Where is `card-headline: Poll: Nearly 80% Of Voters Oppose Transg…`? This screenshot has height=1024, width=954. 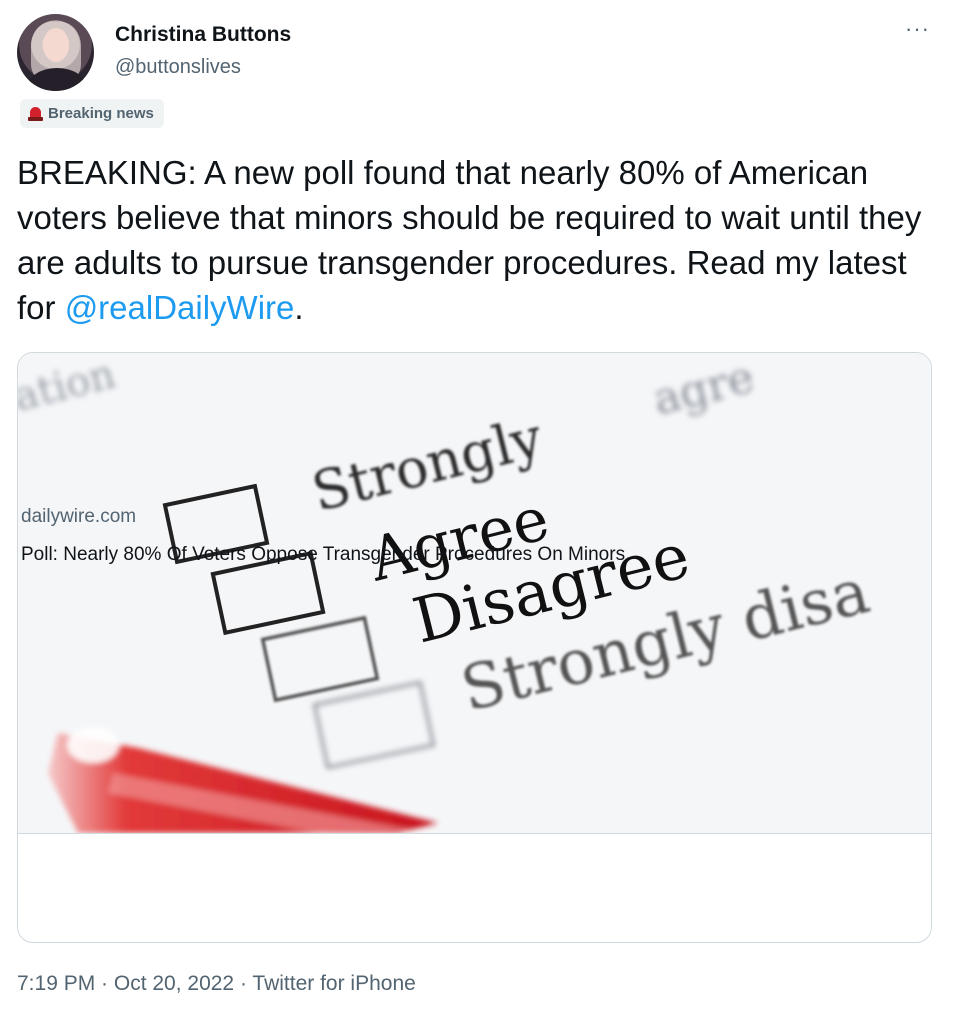 card-headline: Poll: Nearly 80% Of Voters Oppose Transg… is located at coordinates (323, 555).